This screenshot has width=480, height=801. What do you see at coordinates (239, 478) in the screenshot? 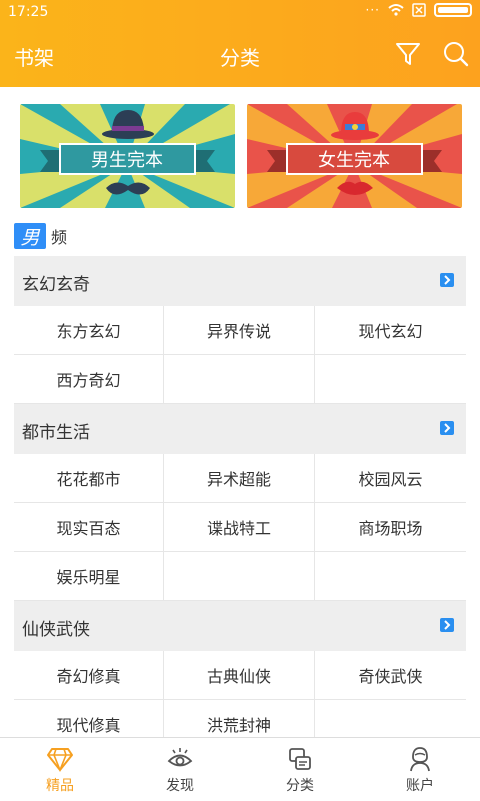
I see `category-item: 异术超能` at bounding box center [239, 478].